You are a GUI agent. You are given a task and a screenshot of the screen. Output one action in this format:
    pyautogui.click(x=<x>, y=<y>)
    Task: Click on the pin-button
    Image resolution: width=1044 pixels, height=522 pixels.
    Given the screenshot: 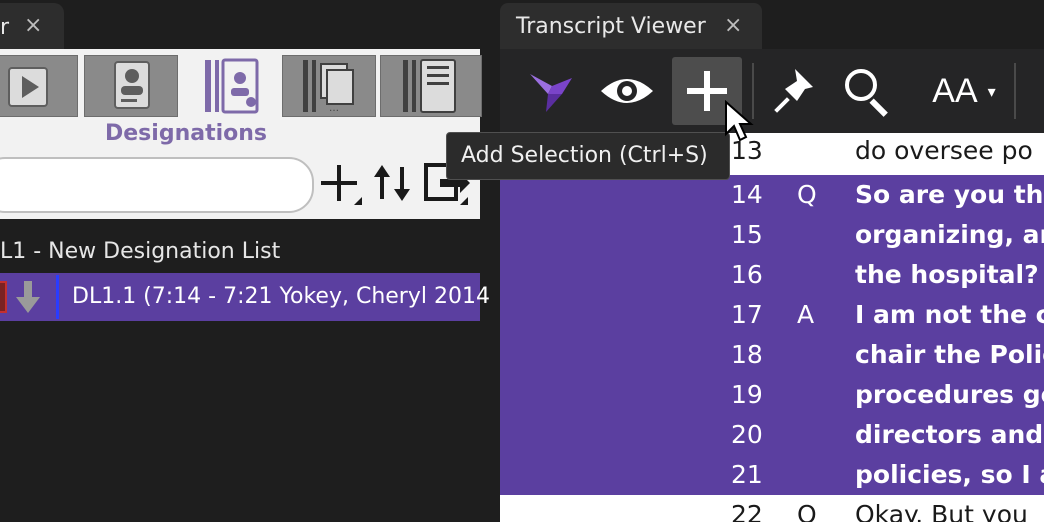 What is the action you would take?
    pyautogui.click(x=793, y=91)
    